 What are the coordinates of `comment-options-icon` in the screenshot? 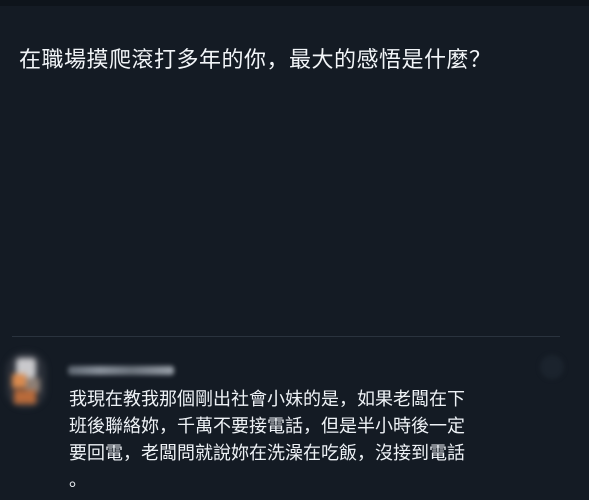 It's located at (552, 367).